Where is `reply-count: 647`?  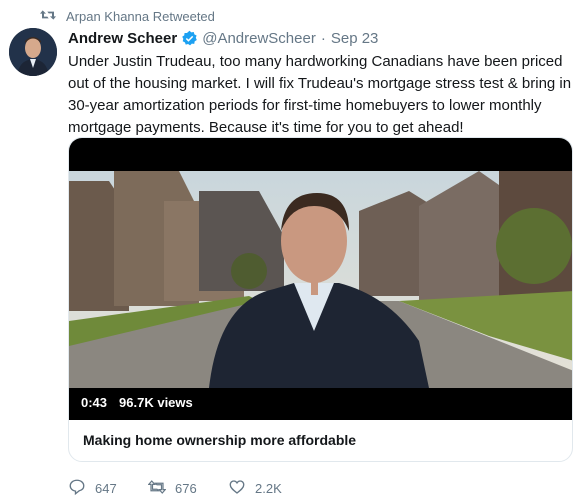
reply-count: 647 is located at coordinates (106, 488).